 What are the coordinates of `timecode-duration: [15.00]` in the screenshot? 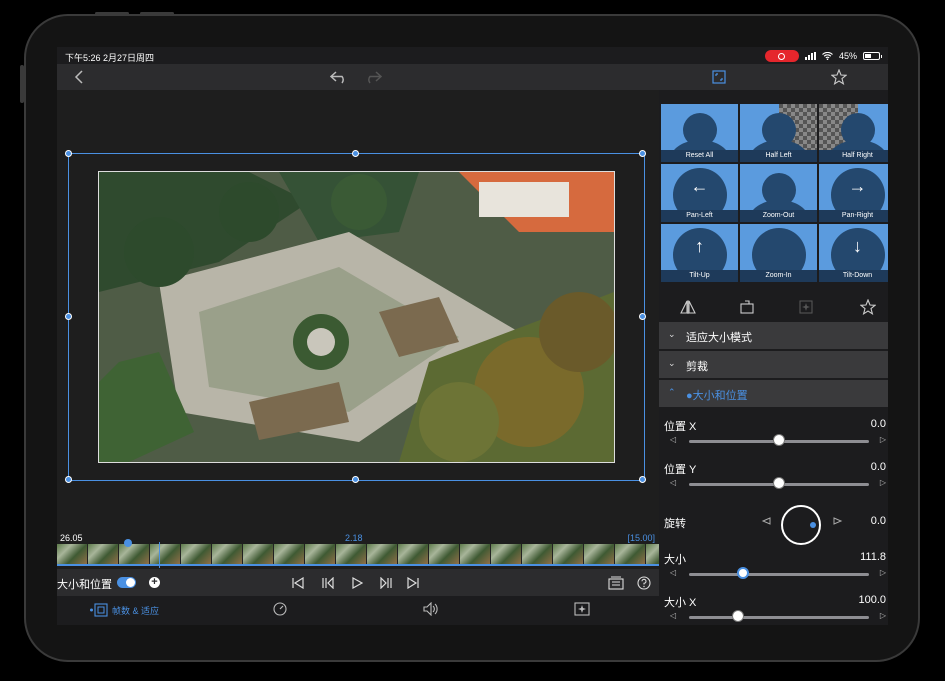 It's located at (641, 538).